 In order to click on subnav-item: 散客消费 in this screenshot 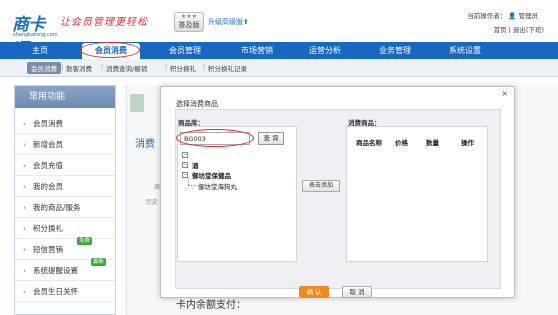, I will do `click(79, 68)`.